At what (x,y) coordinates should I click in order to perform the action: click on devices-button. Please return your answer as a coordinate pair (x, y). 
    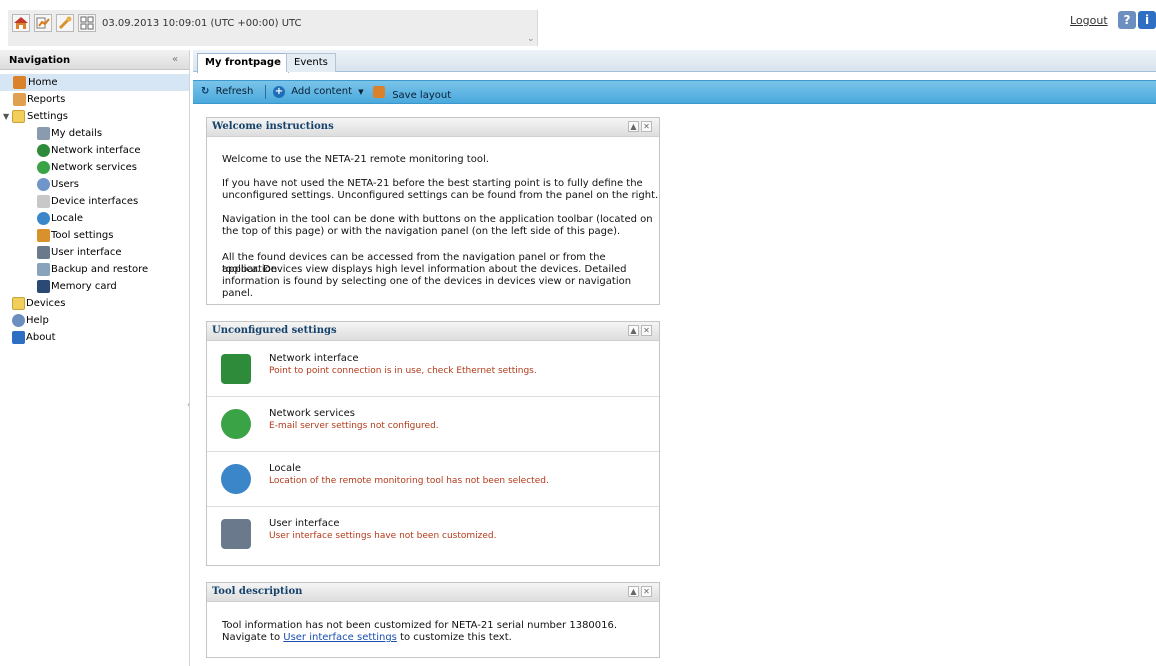
    Looking at the image, I should click on (87, 23).